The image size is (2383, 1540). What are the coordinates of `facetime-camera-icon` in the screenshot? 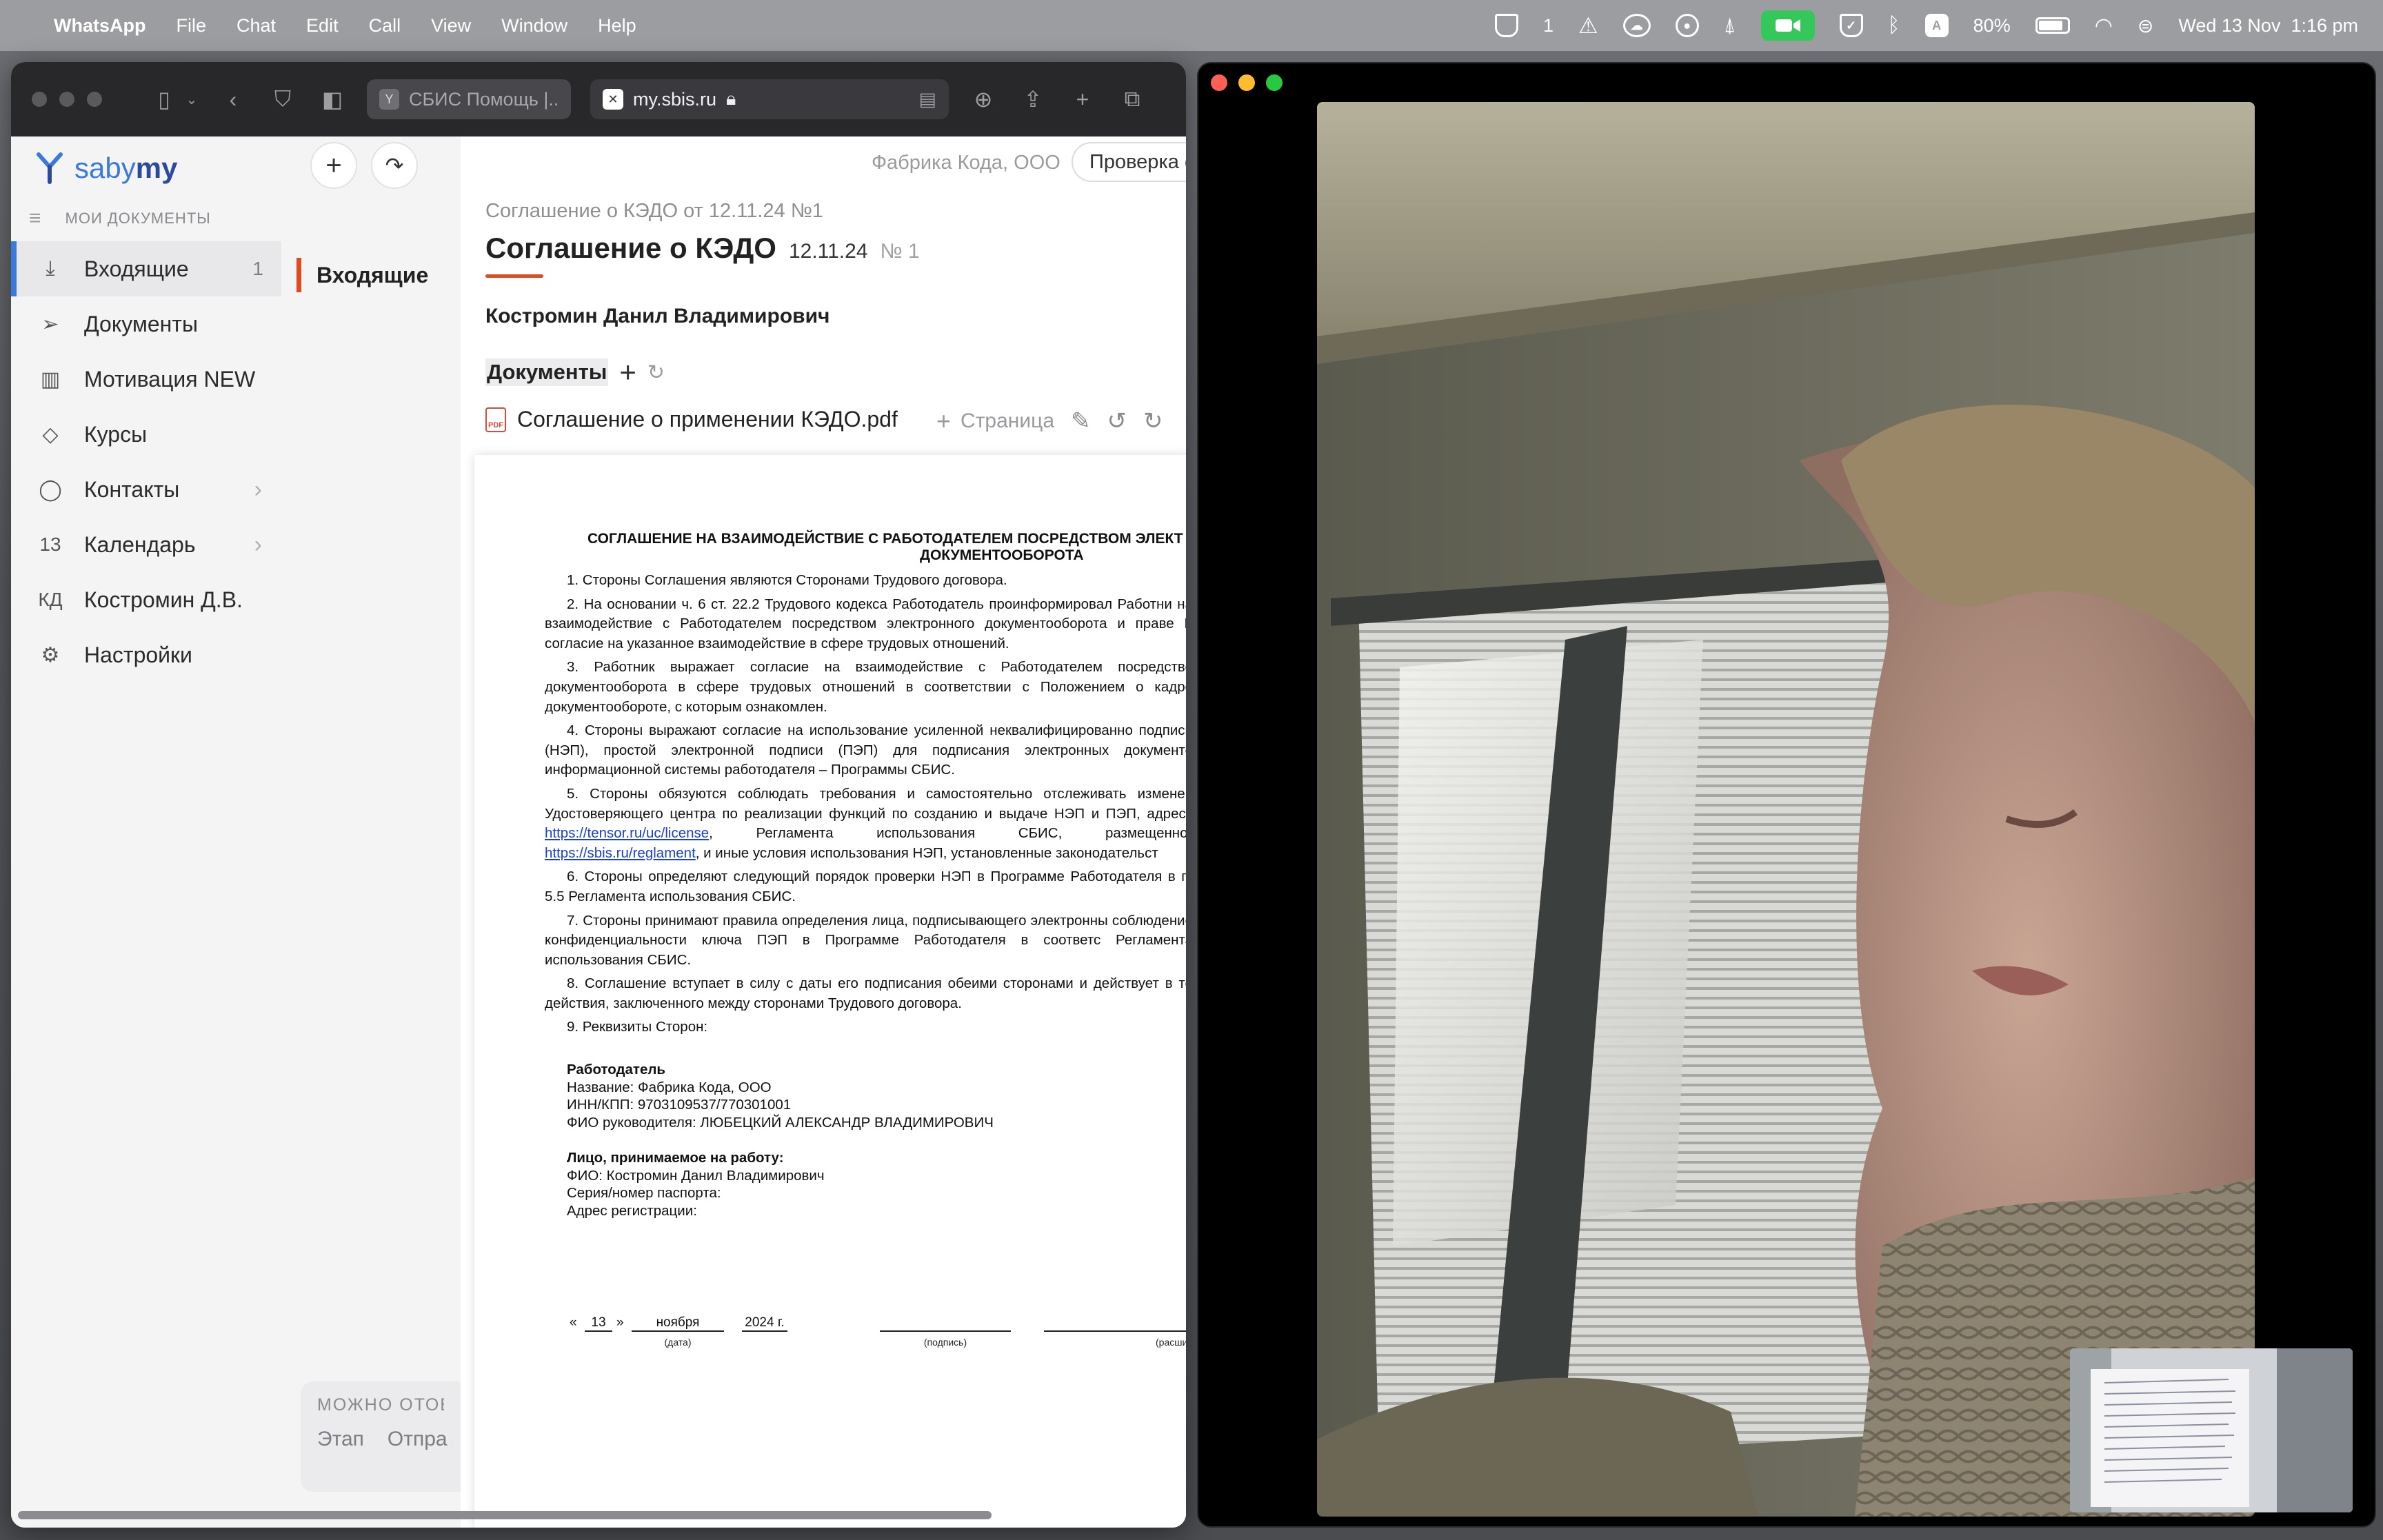 It's located at (1787, 26).